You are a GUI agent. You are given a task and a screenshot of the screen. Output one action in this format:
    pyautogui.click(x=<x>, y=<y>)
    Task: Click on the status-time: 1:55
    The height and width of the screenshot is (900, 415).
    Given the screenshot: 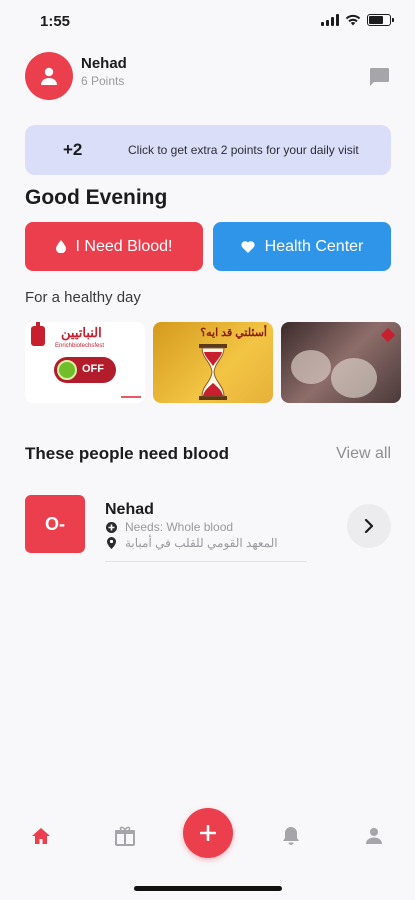 What is the action you would take?
    pyautogui.click(x=55, y=21)
    